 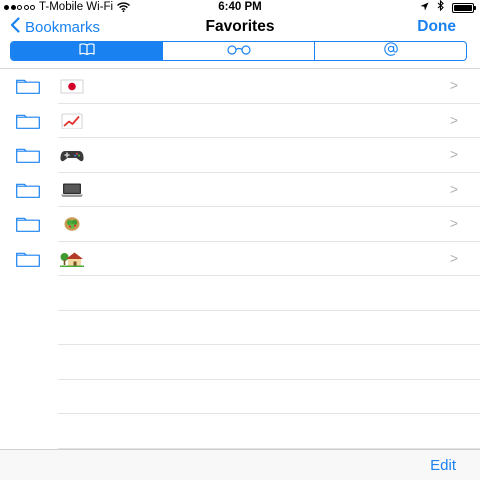 I want to click on house-with-garden-icon, so click(x=72, y=259).